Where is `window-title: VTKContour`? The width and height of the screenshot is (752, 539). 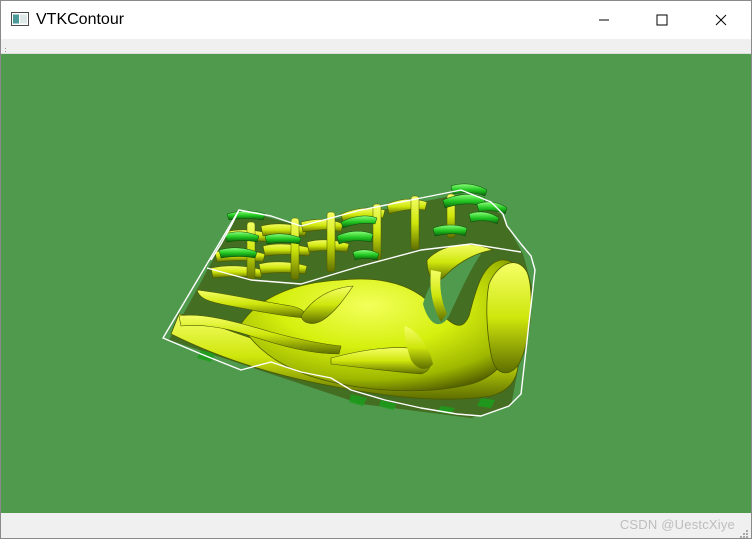 window-title: VTKContour is located at coordinates (80, 19).